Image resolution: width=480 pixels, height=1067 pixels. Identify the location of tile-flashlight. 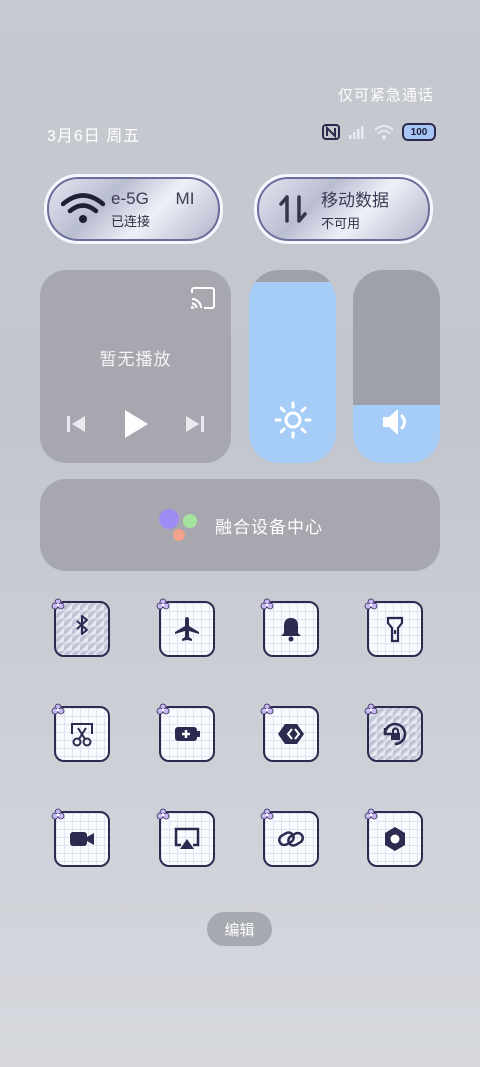
(393, 627).